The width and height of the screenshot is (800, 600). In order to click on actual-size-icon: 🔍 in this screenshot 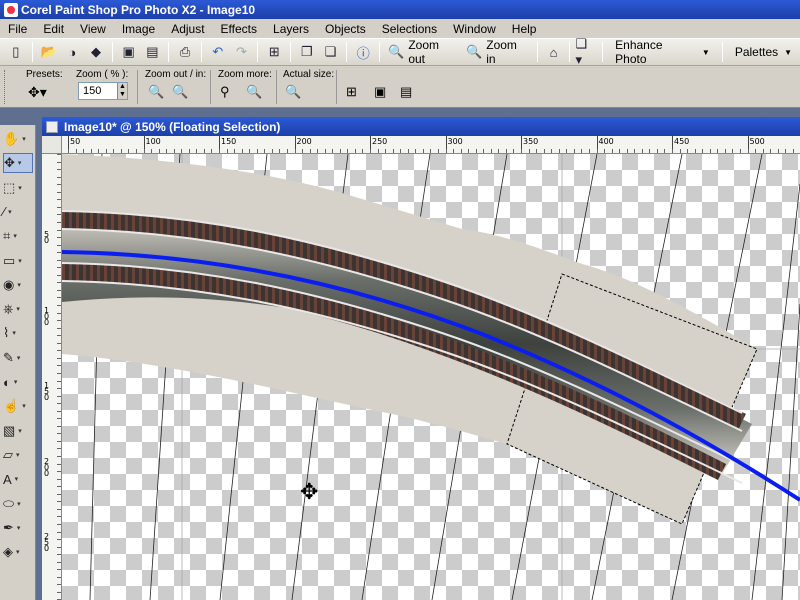, I will do `click(293, 92)`.